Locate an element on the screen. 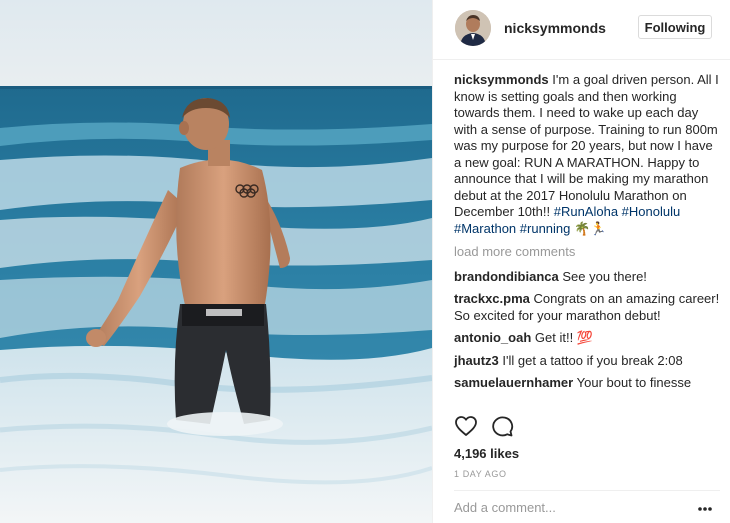 Image resolution: width=730 pixels, height=523 pixels. post-header: nicksymmonds Following is located at coordinates (581, 30).